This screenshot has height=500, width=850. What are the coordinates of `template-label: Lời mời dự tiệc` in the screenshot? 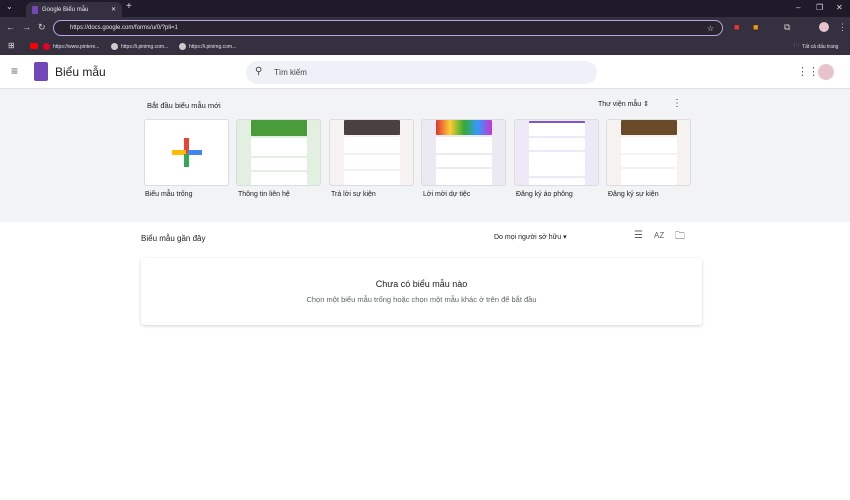 It's located at (446, 194).